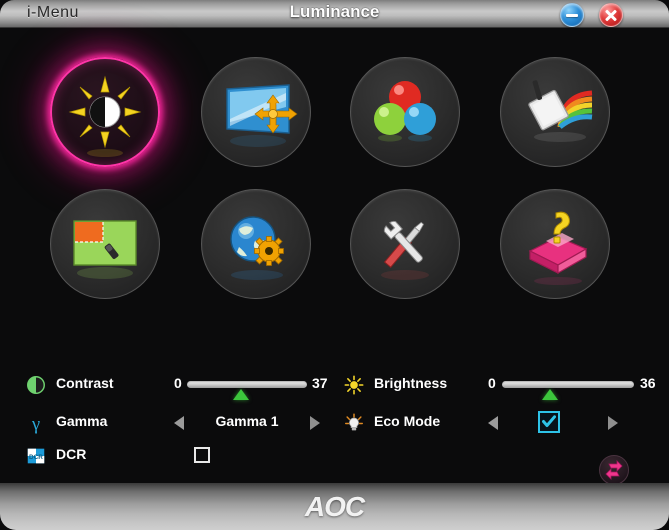 This screenshot has width=669, height=530. I want to click on eco-mode-checkbox, so click(549, 422).